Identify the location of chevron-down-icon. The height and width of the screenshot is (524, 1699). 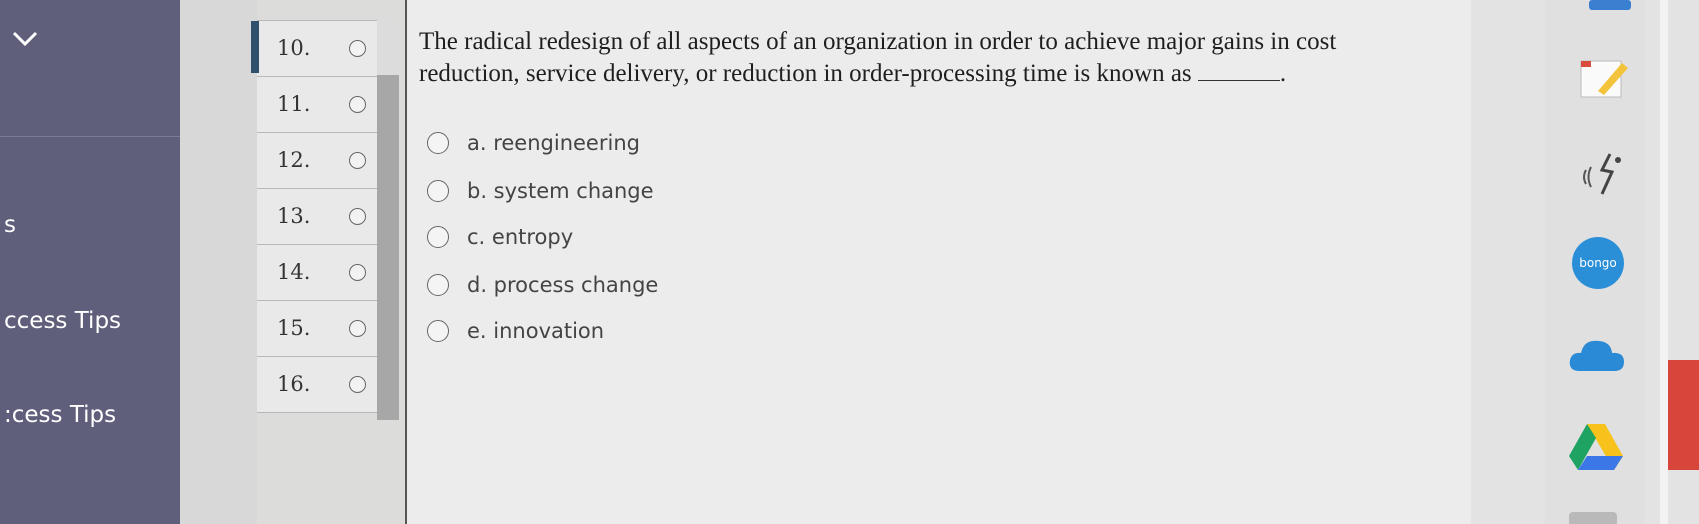
(25, 39).